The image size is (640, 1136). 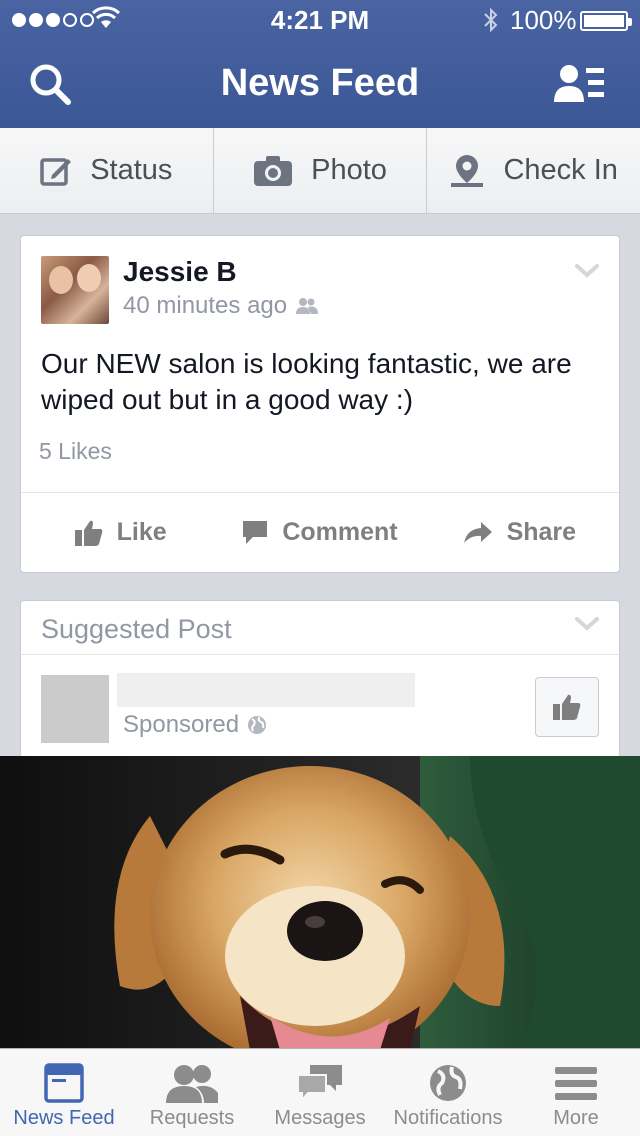 What do you see at coordinates (255, 532) in the screenshot?
I see `comment-icon` at bounding box center [255, 532].